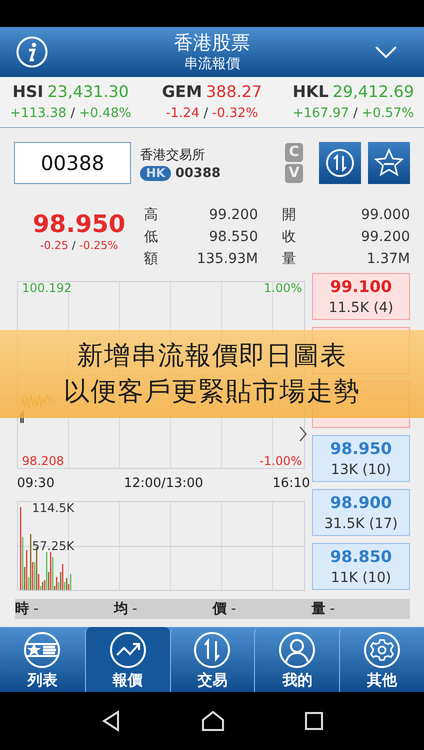 The height and width of the screenshot is (750, 424). What do you see at coordinates (361, 524) in the screenshot?
I see `quote-volume: 31.5K (17)` at bounding box center [361, 524].